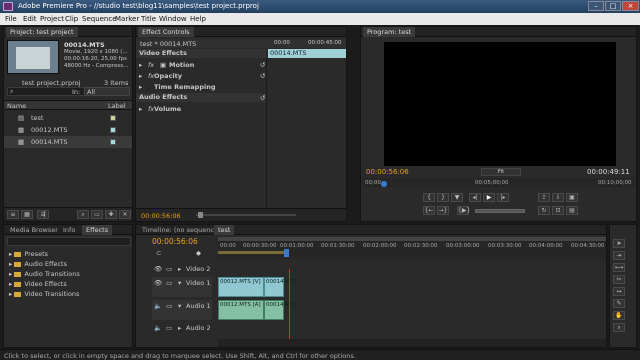  What do you see at coordinates (117, 106) in the screenshot?
I see `column-label-header: Label` at bounding box center [117, 106].